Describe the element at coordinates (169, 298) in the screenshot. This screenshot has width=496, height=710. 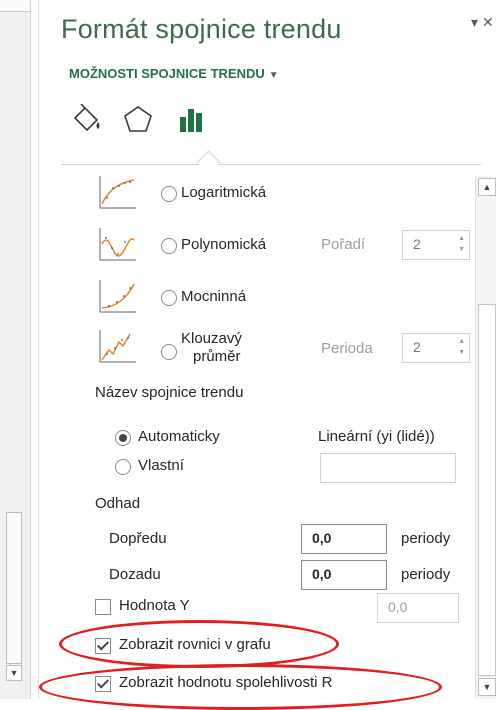
I see `power-radio` at that location.